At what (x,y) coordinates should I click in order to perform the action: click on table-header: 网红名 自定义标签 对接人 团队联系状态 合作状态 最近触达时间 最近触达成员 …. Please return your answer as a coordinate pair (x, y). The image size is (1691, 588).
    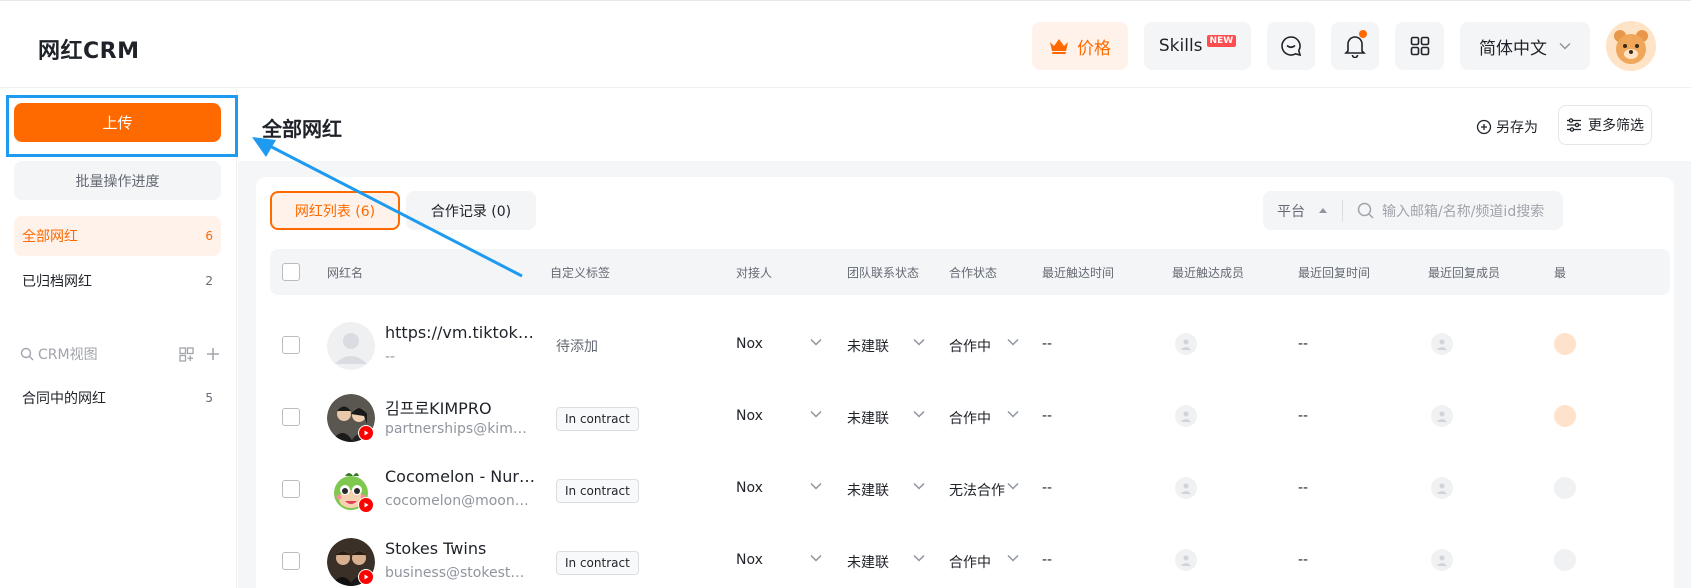
    Looking at the image, I should click on (970, 272).